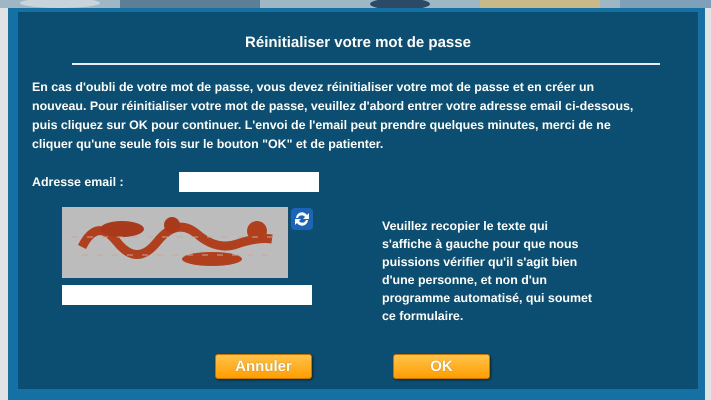 The height and width of the screenshot is (400, 711). What do you see at coordinates (441, 366) in the screenshot?
I see `ok-button: OK` at bounding box center [441, 366].